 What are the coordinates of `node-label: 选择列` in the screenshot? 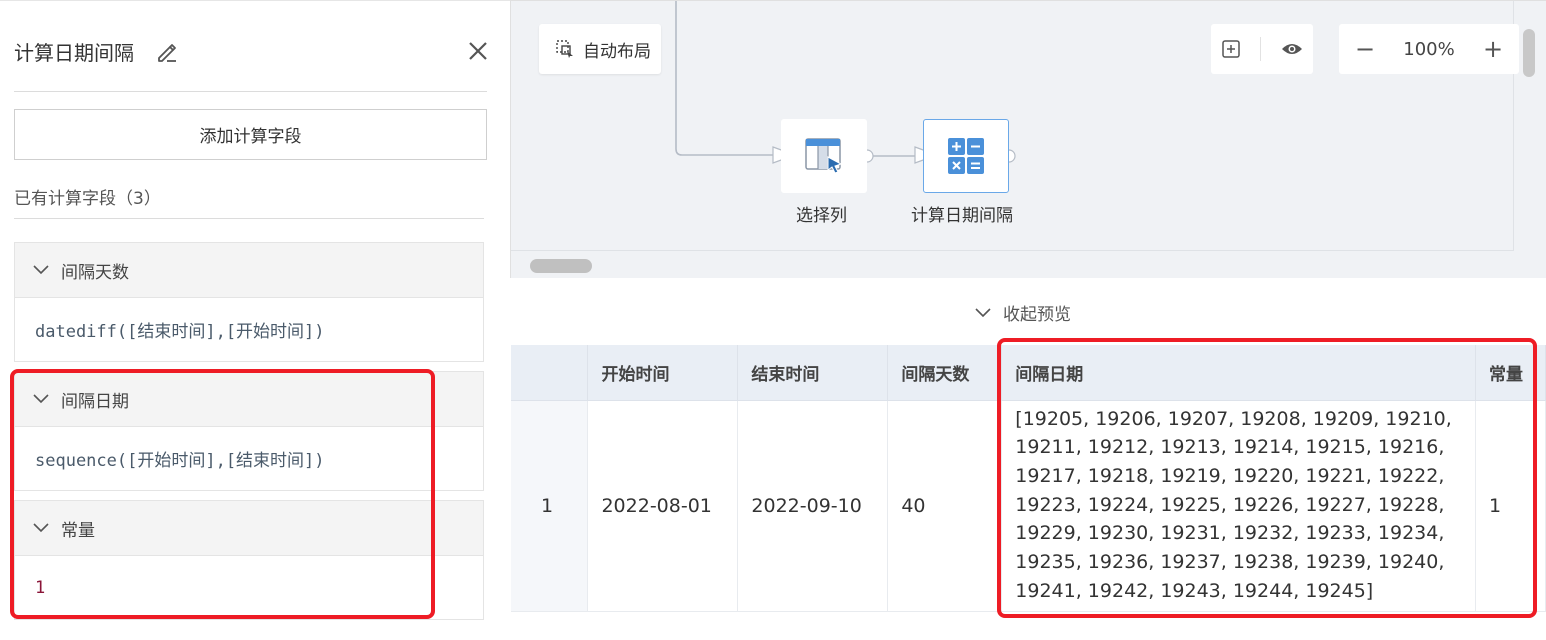 It's located at (821, 216).